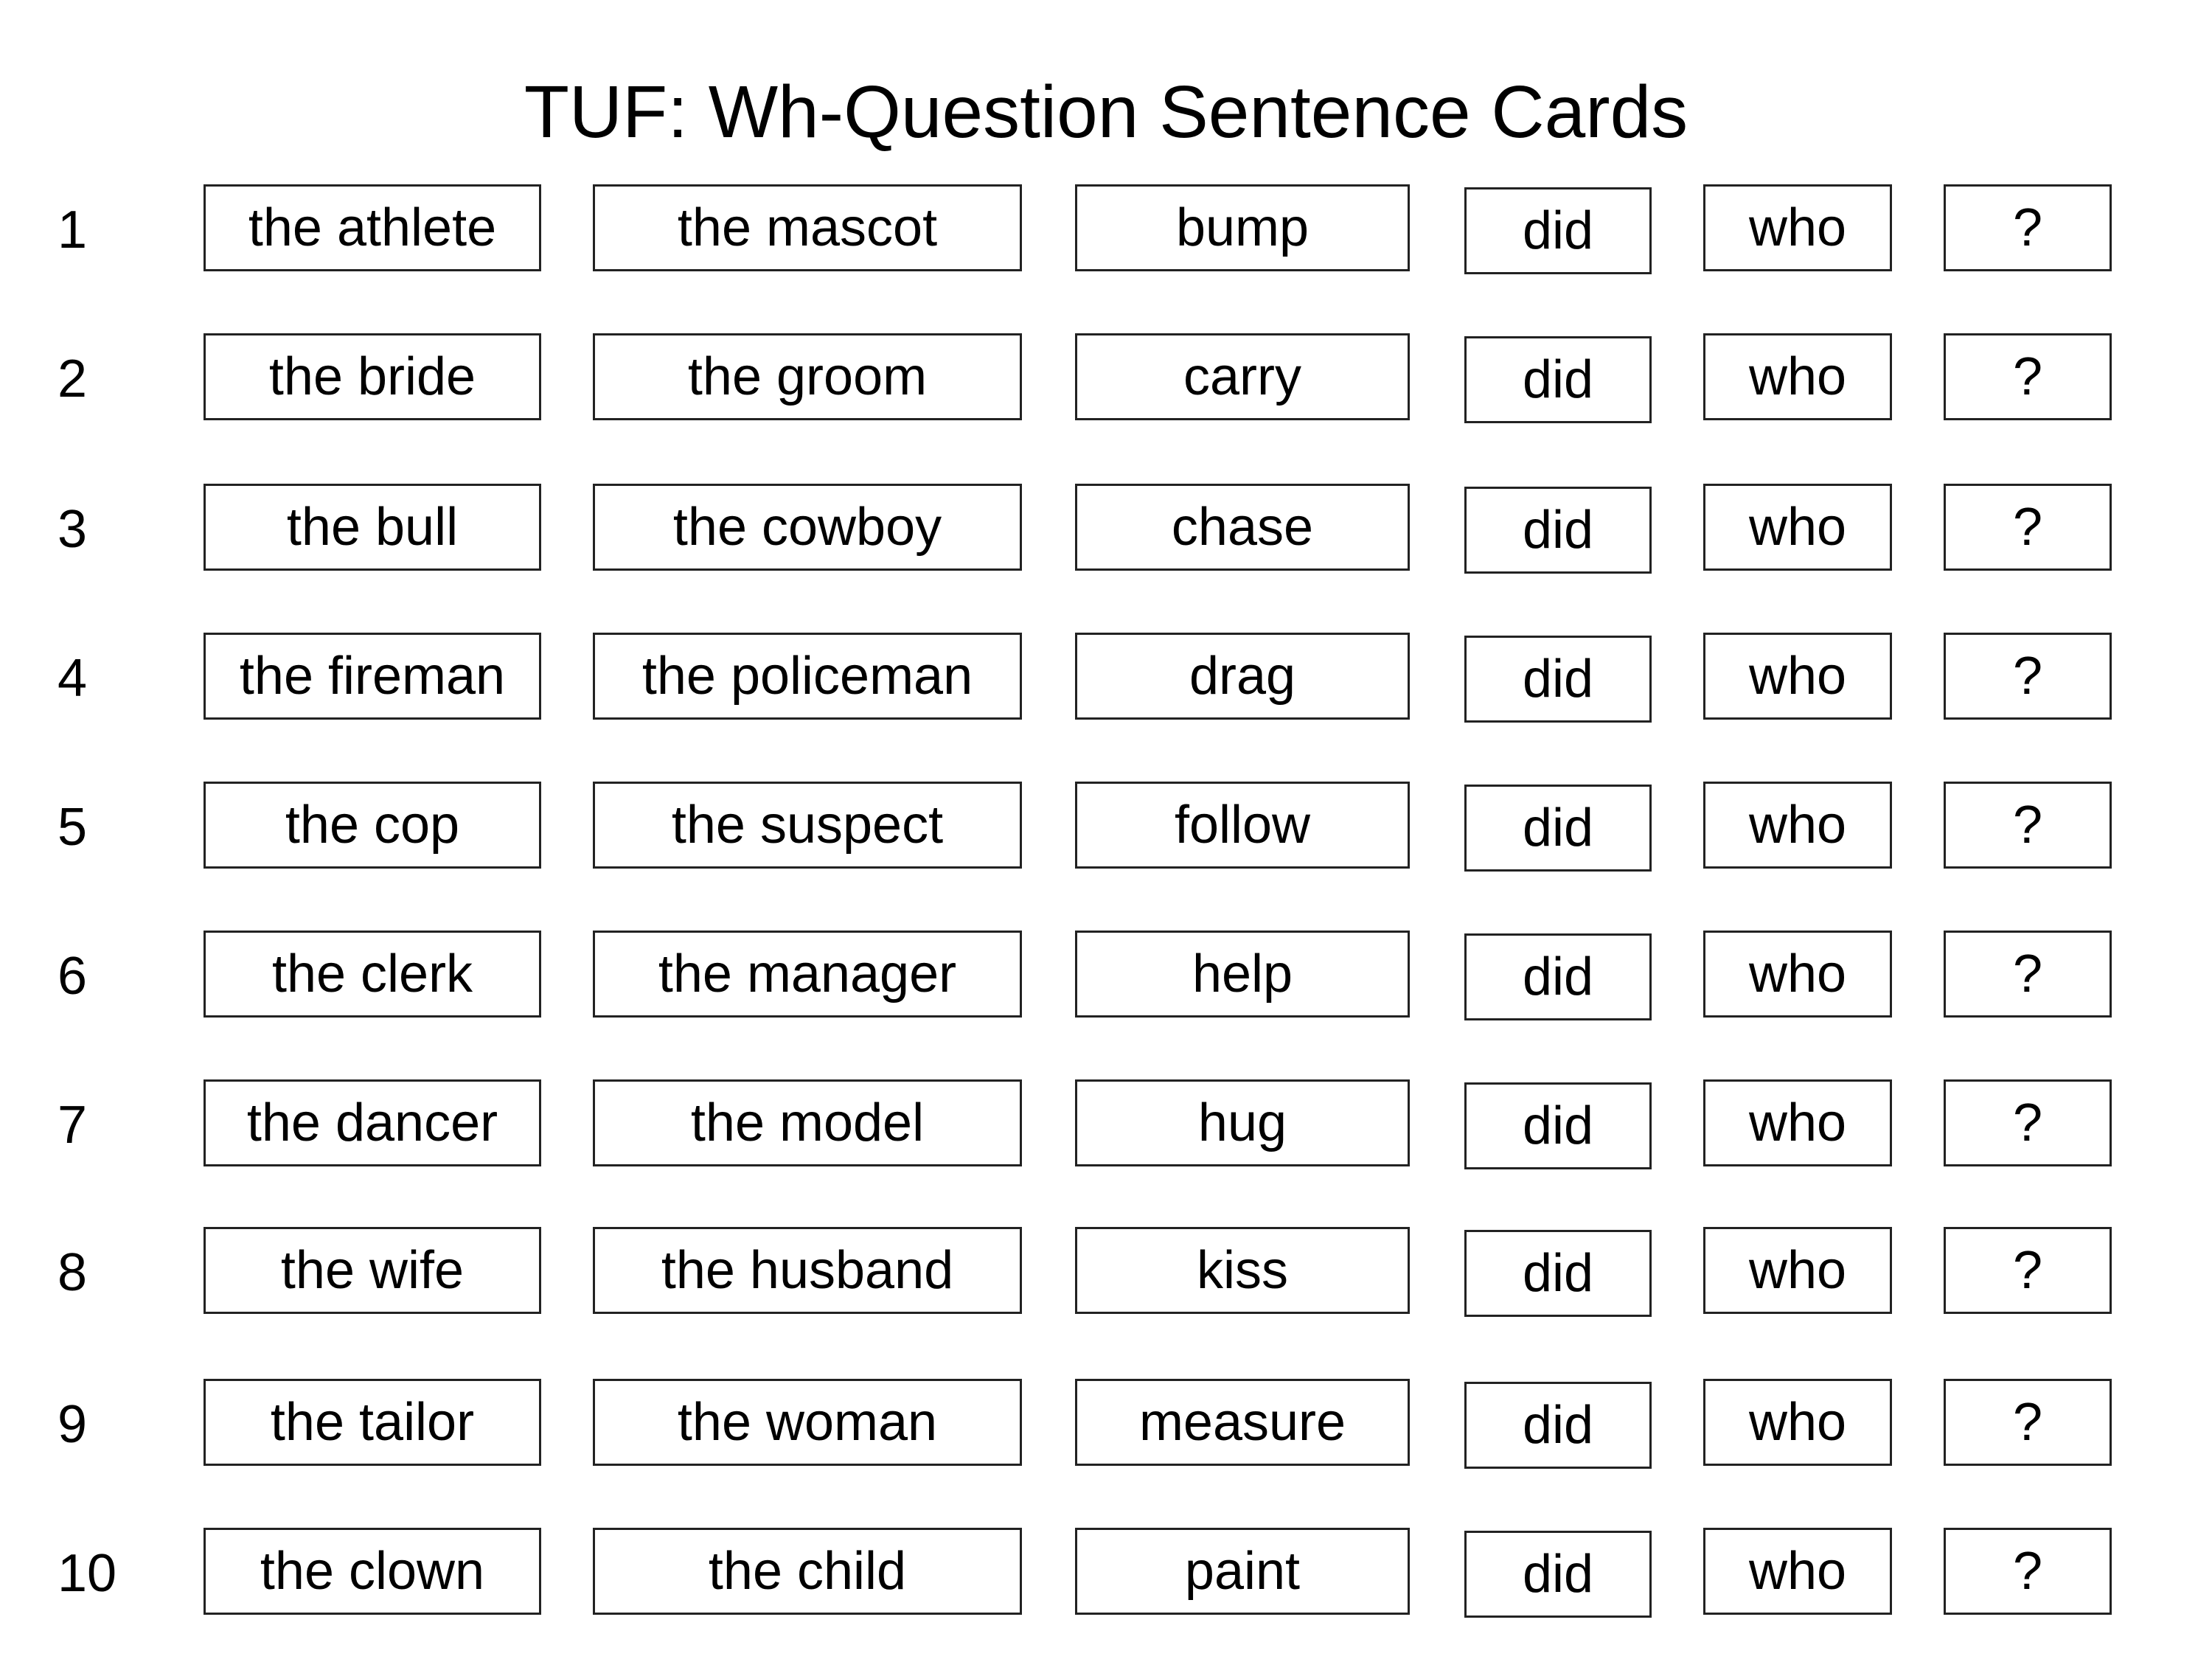 The height and width of the screenshot is (1659, 2212). I want to click on subject-card: the fireman, so click(372, 676).